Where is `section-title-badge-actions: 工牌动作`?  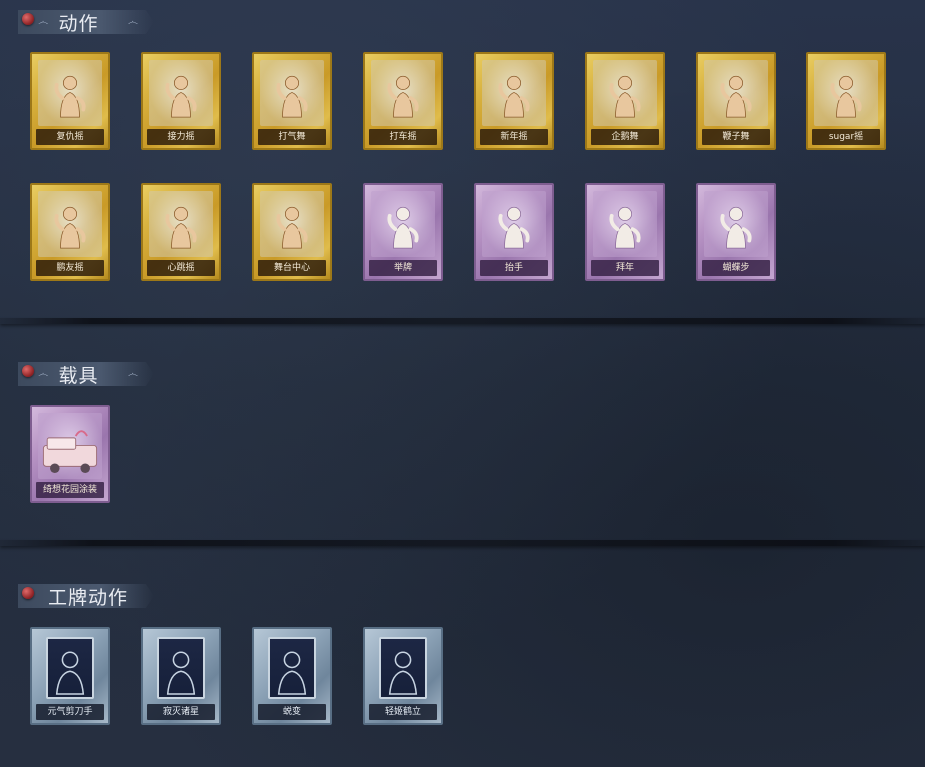 section-title-badge-actions: 工牌动作 is located at coordinates (88, 597).